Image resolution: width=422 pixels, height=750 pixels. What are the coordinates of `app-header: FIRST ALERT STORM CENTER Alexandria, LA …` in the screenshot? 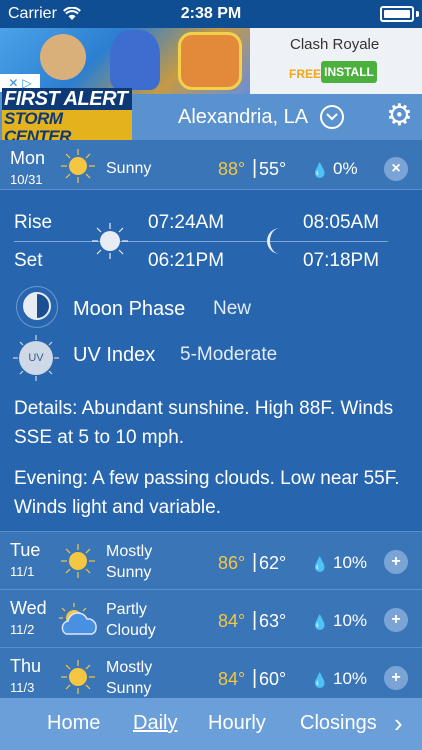 It's located at (211, 117).